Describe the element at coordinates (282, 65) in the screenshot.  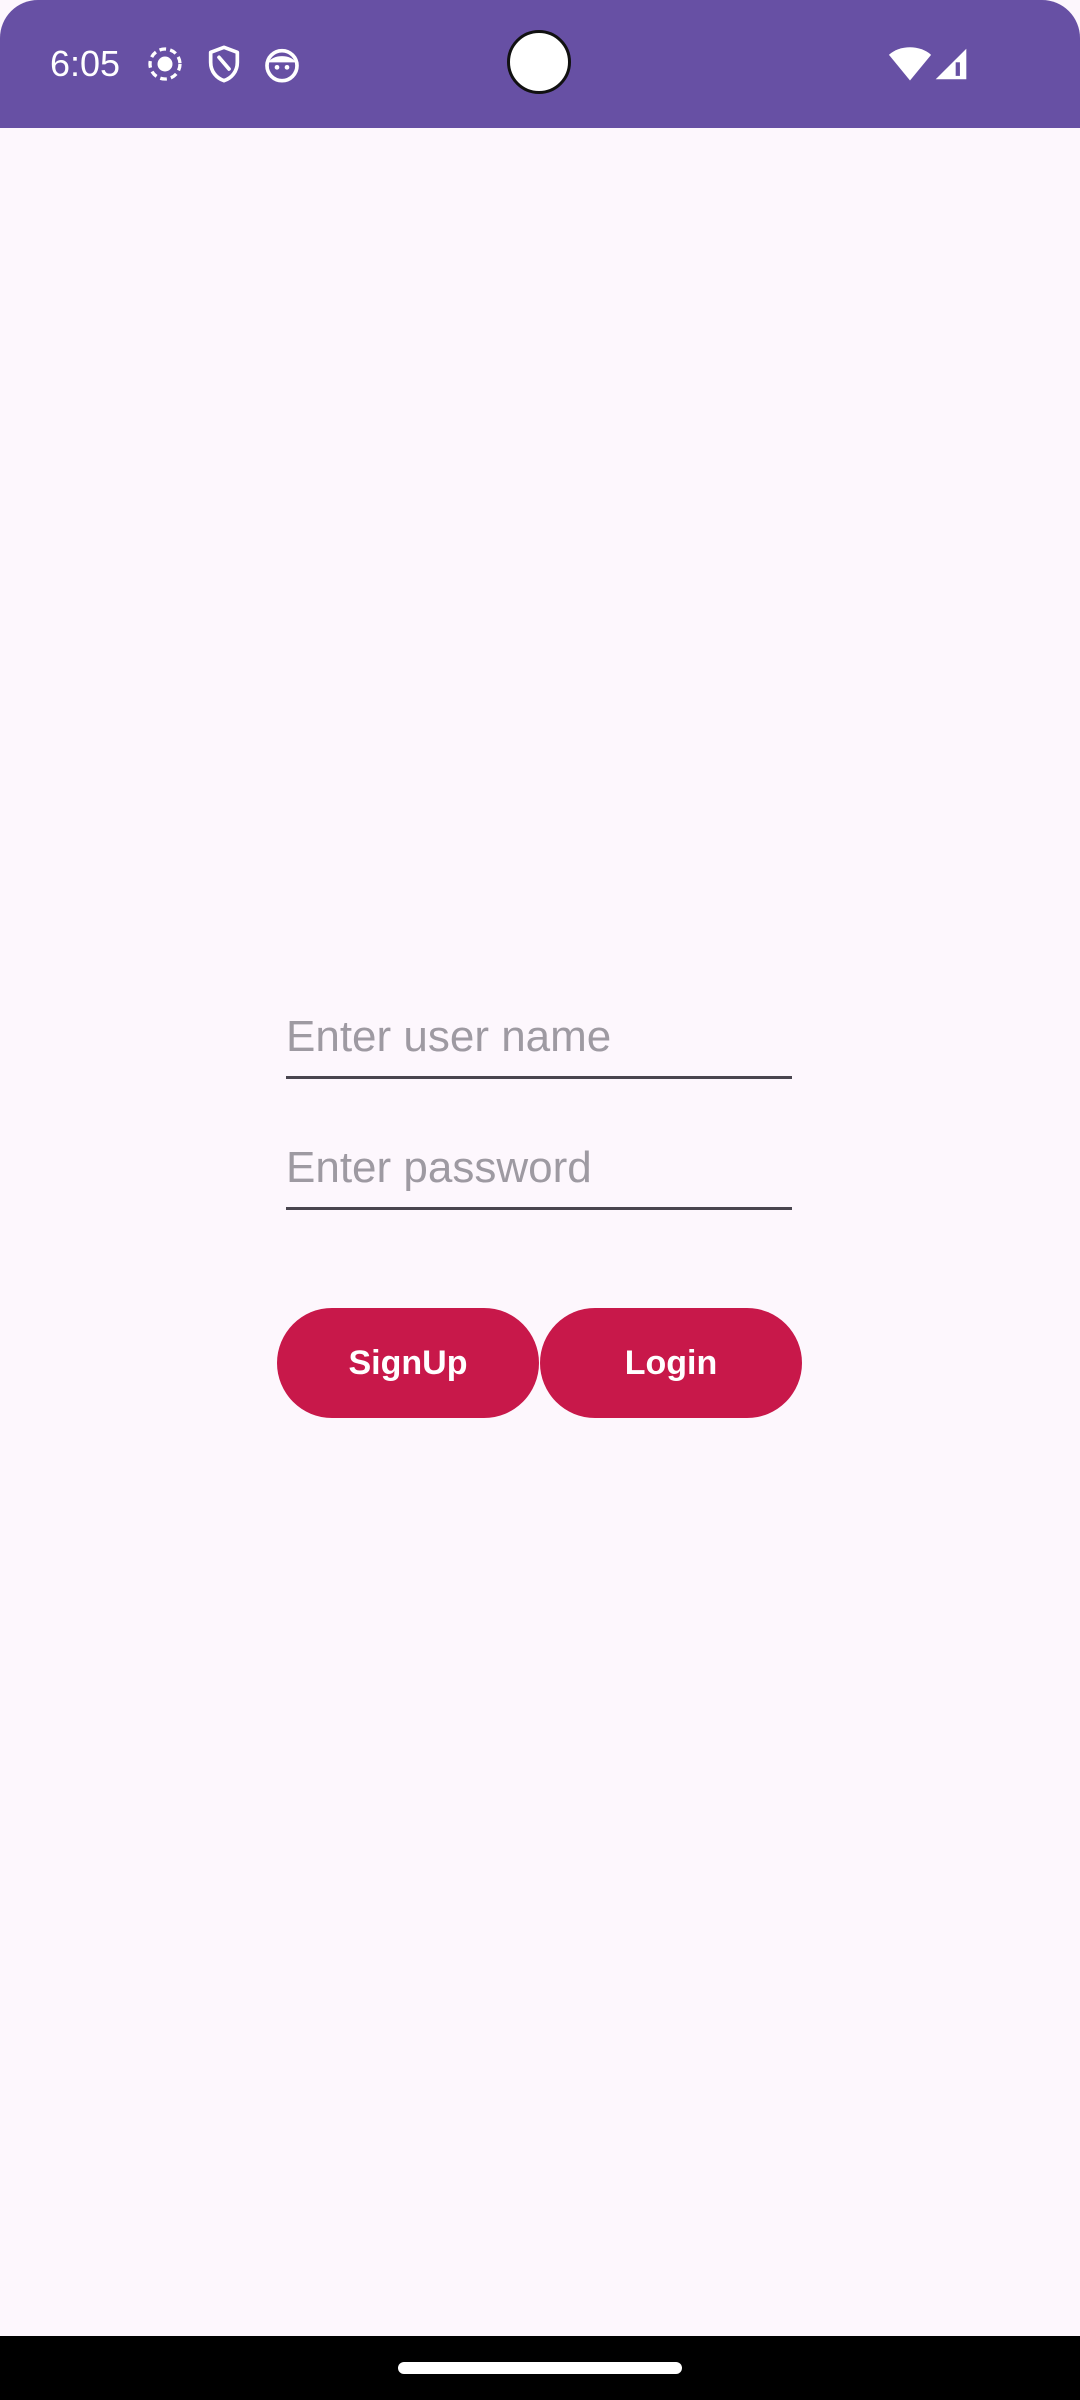
I see `android-face-icon` at that location.